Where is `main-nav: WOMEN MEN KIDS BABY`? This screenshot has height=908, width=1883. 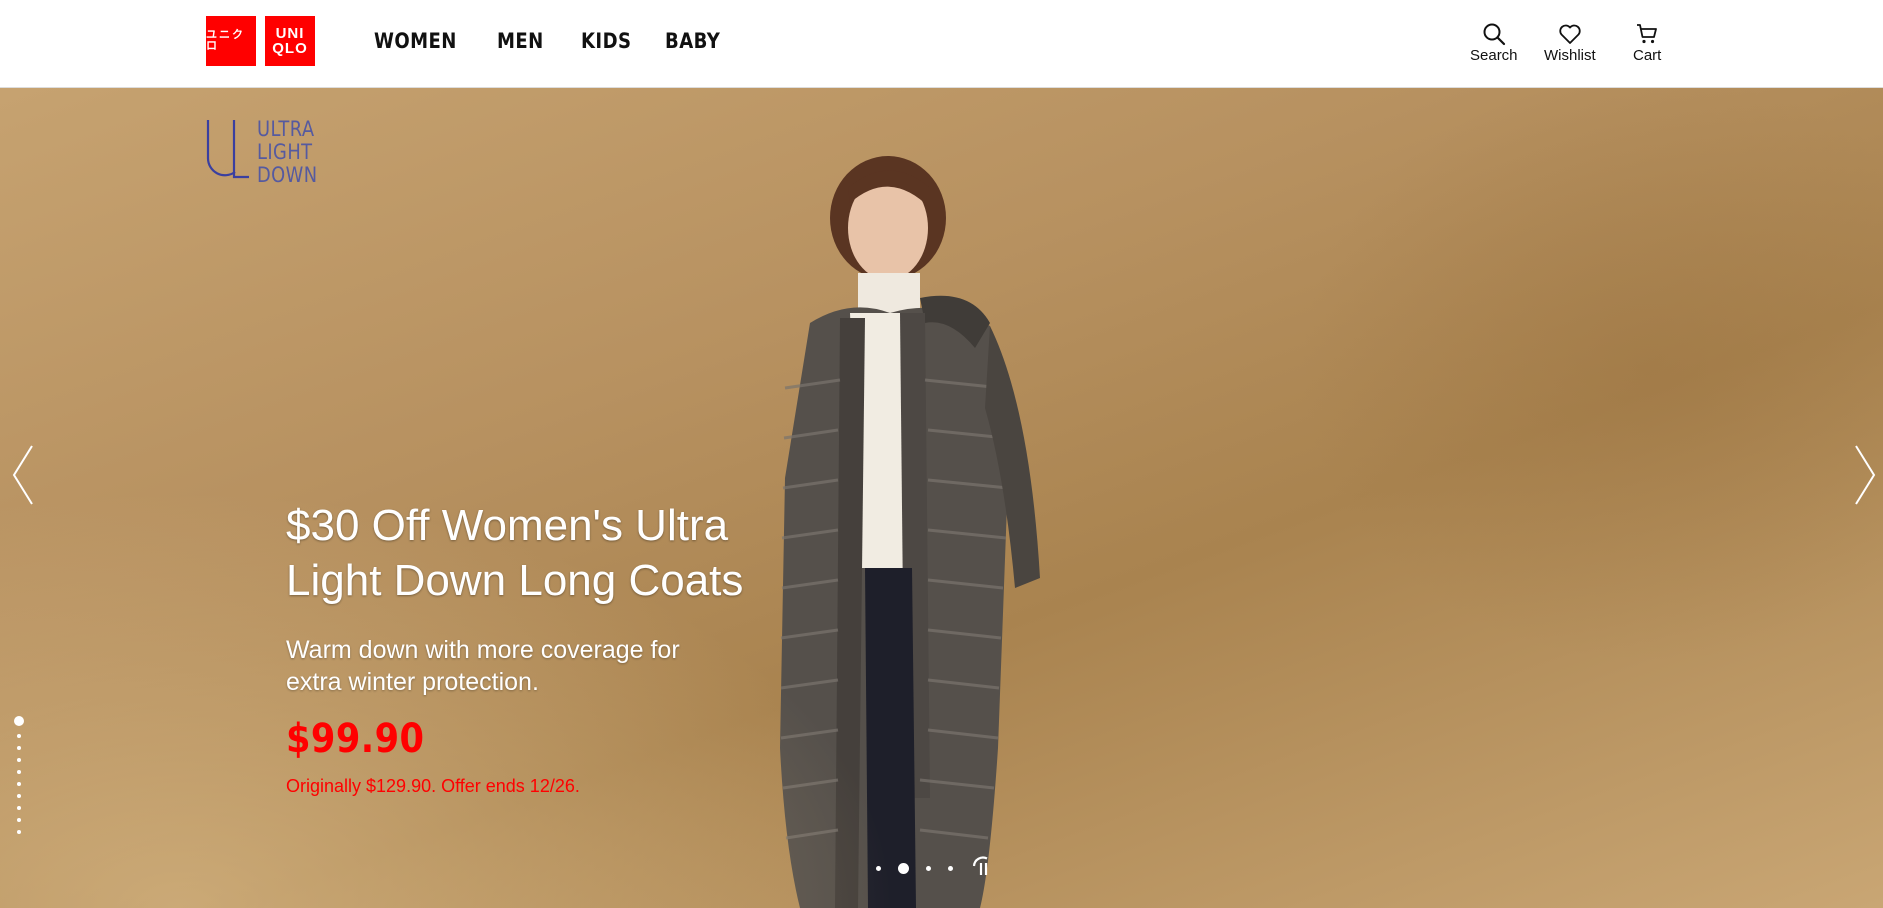
main-nav: WOMEN MEN KIDS BABY is located at coordinates (547, 41).